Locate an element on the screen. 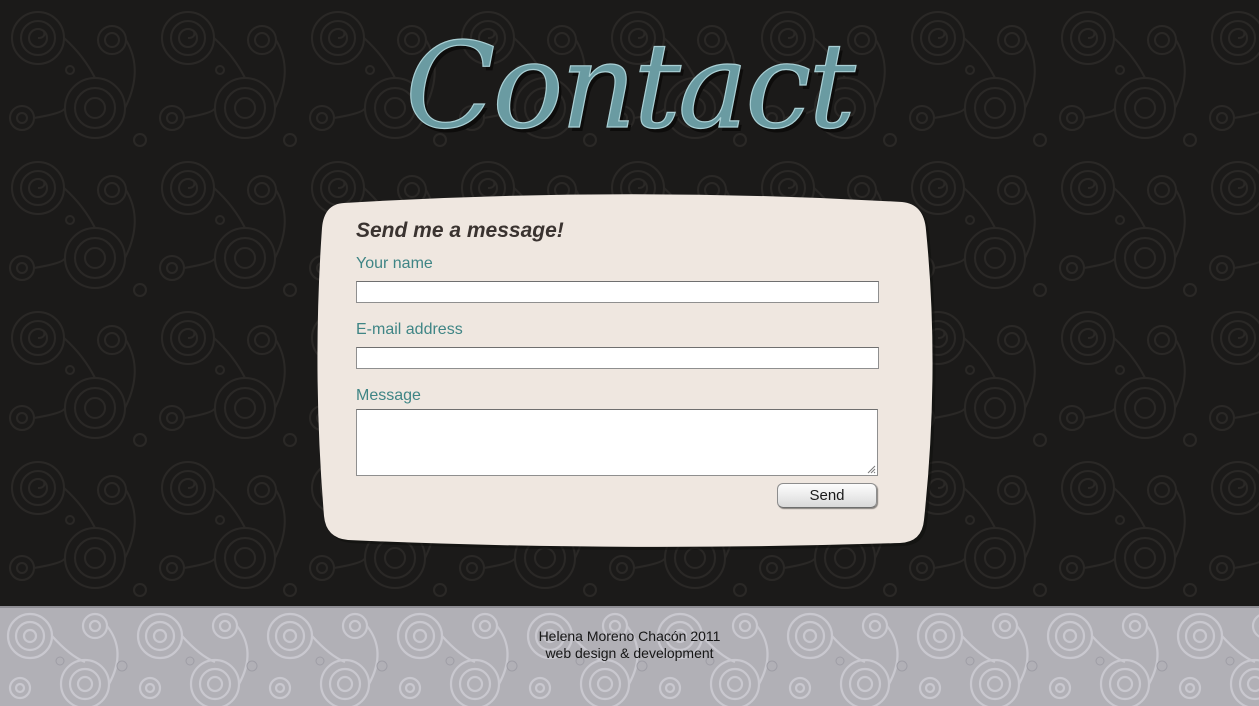 Image resolution: width=1259 pixels, height=706 pixels. message-label: Message is located at coordinates (388, 395).